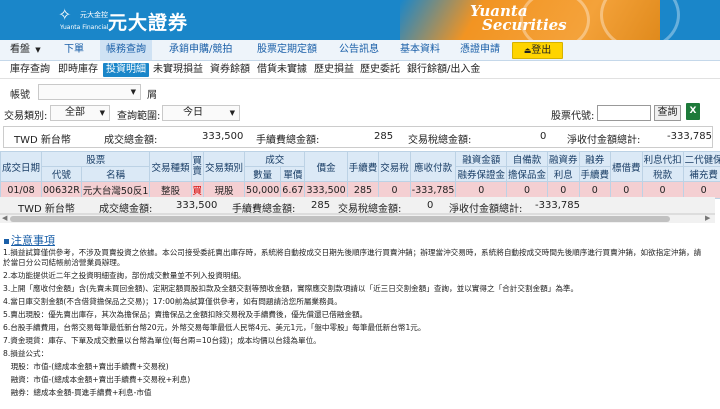 The width and height of the screenshot is (720, 409). Describe the element at coordinates (224, 166) in the screenshot. I see `col-trade-category: 交易類別` at that location.